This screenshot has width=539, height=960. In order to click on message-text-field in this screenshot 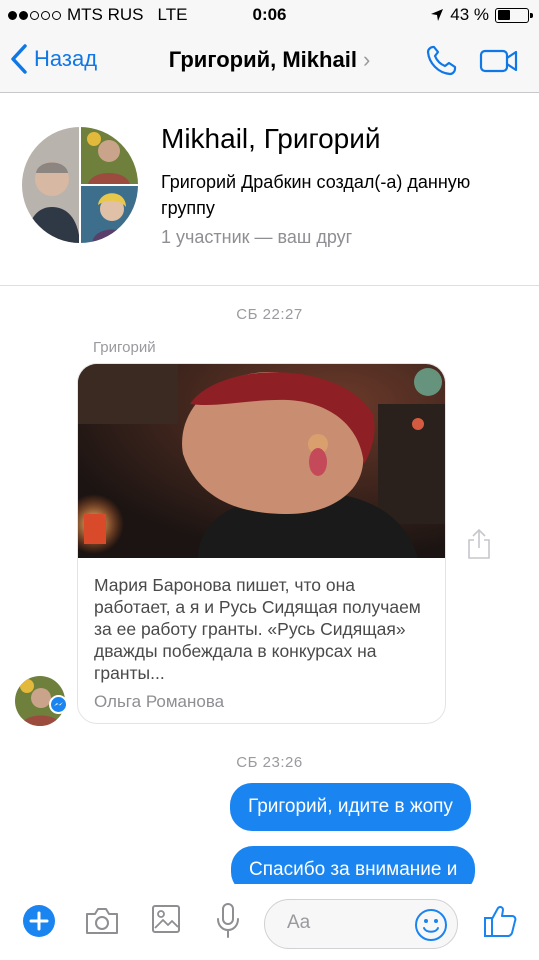, I will do `click(352, 923)`.